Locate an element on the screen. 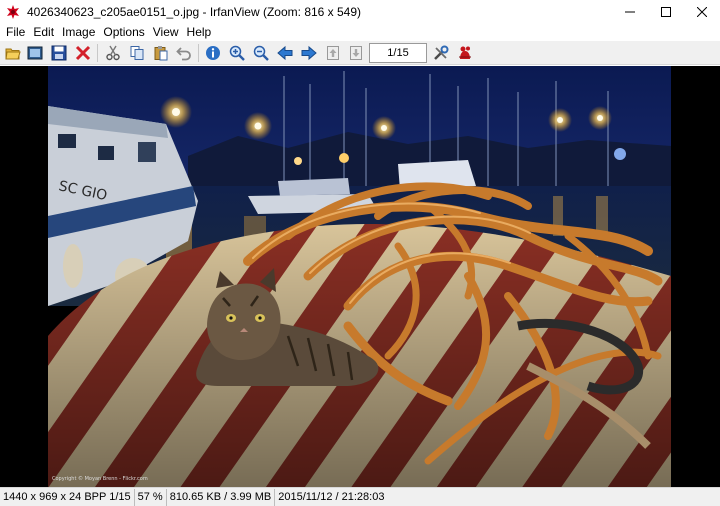 The height and width of the screenshot is (506, 720). copy-button is located at coordinates (137, 53).